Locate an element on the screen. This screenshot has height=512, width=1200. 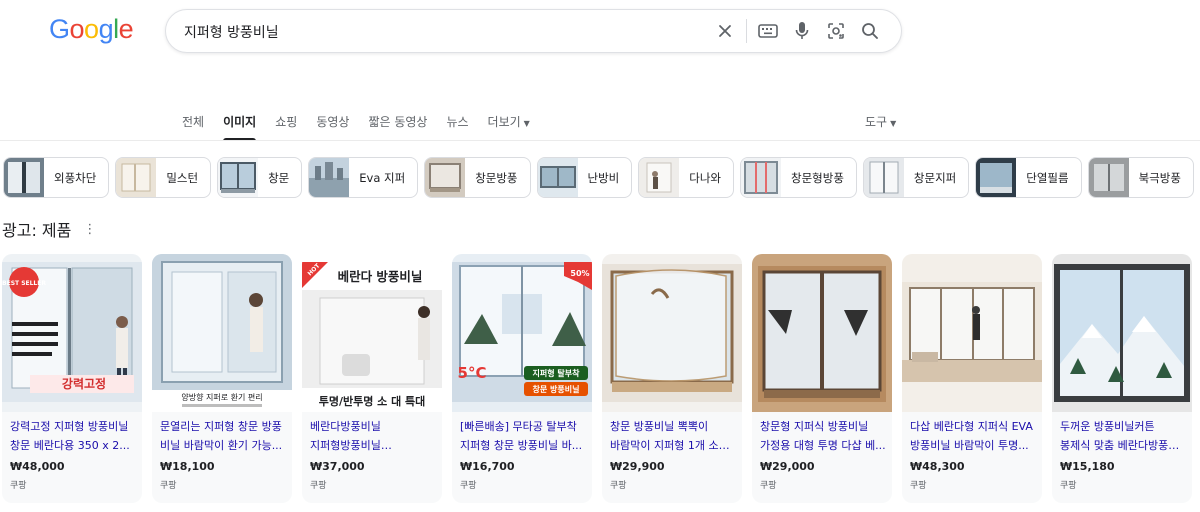
product-price: ₩29,000 is located at coordinates (787, 466).